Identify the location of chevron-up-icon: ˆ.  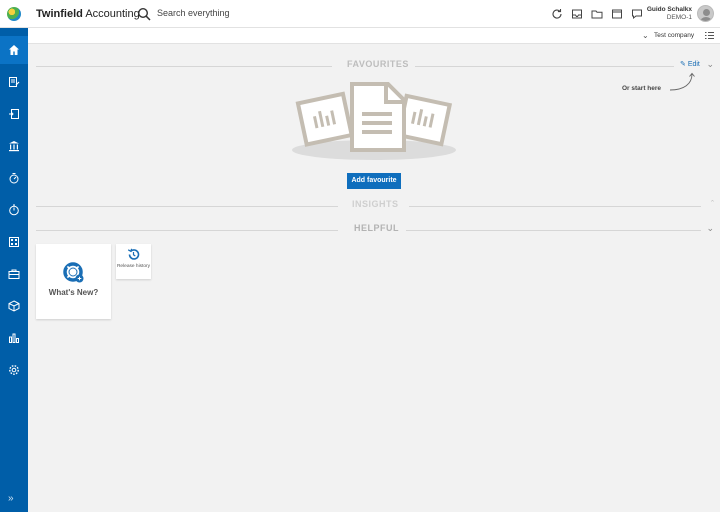
(712, 204).